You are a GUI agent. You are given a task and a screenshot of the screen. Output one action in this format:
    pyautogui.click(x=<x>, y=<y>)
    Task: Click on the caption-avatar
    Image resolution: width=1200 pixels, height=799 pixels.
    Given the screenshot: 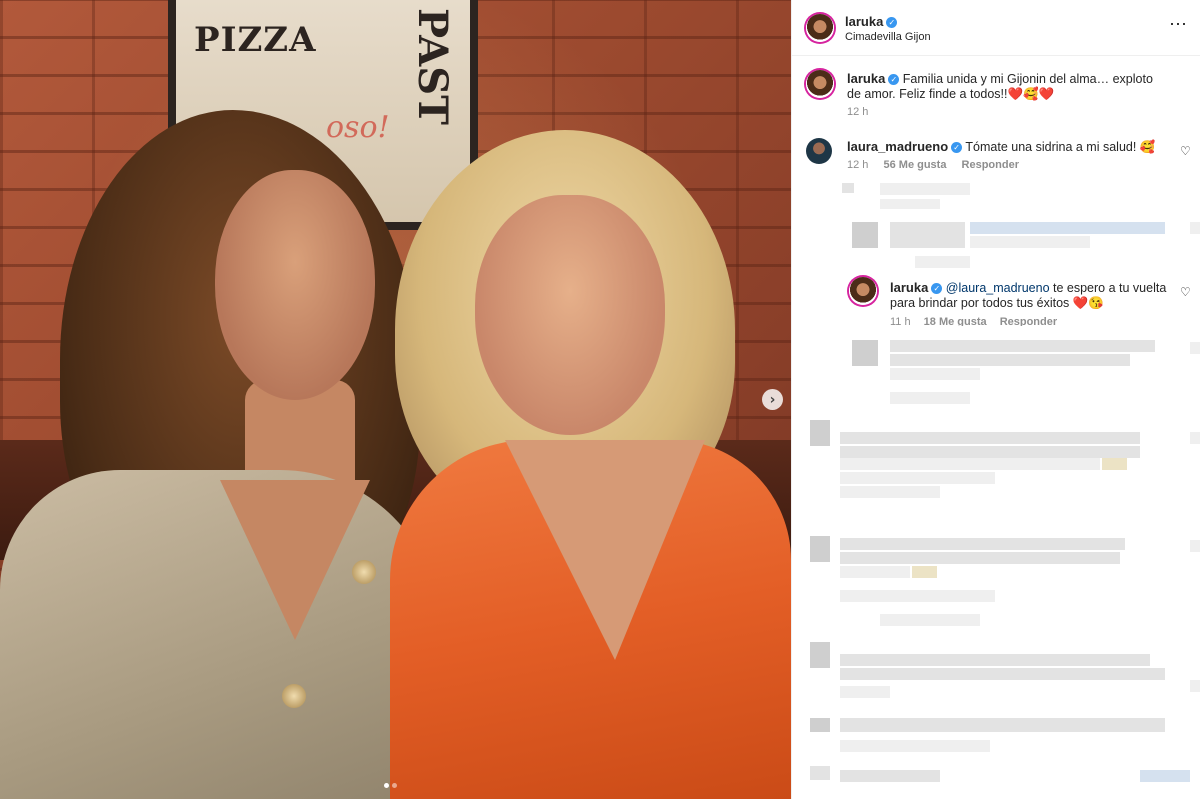 What is the action you would take?
    pyautogui.click(x=820, y=84)
    